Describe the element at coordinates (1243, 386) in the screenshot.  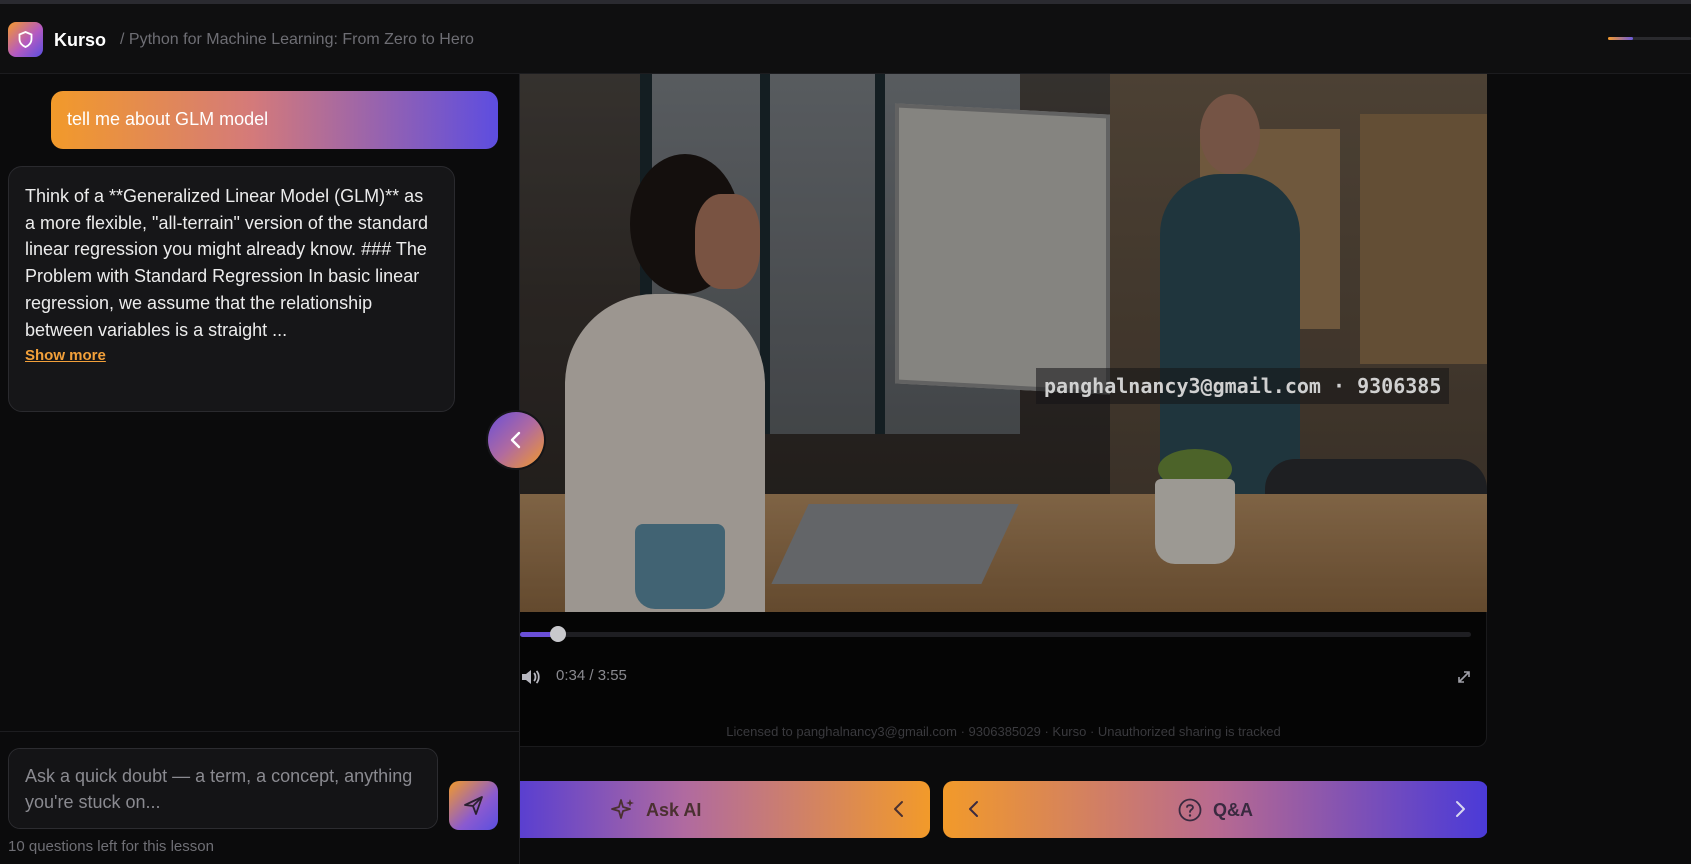
I see `video-watermark: panghalnancy3@gmail.com · 9306385` at that location.